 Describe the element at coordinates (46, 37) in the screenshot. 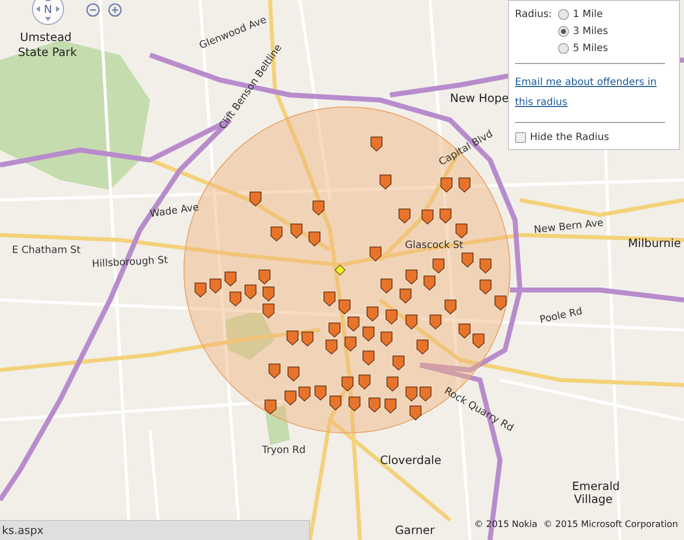

I see `place-label: Umstead` at that location.